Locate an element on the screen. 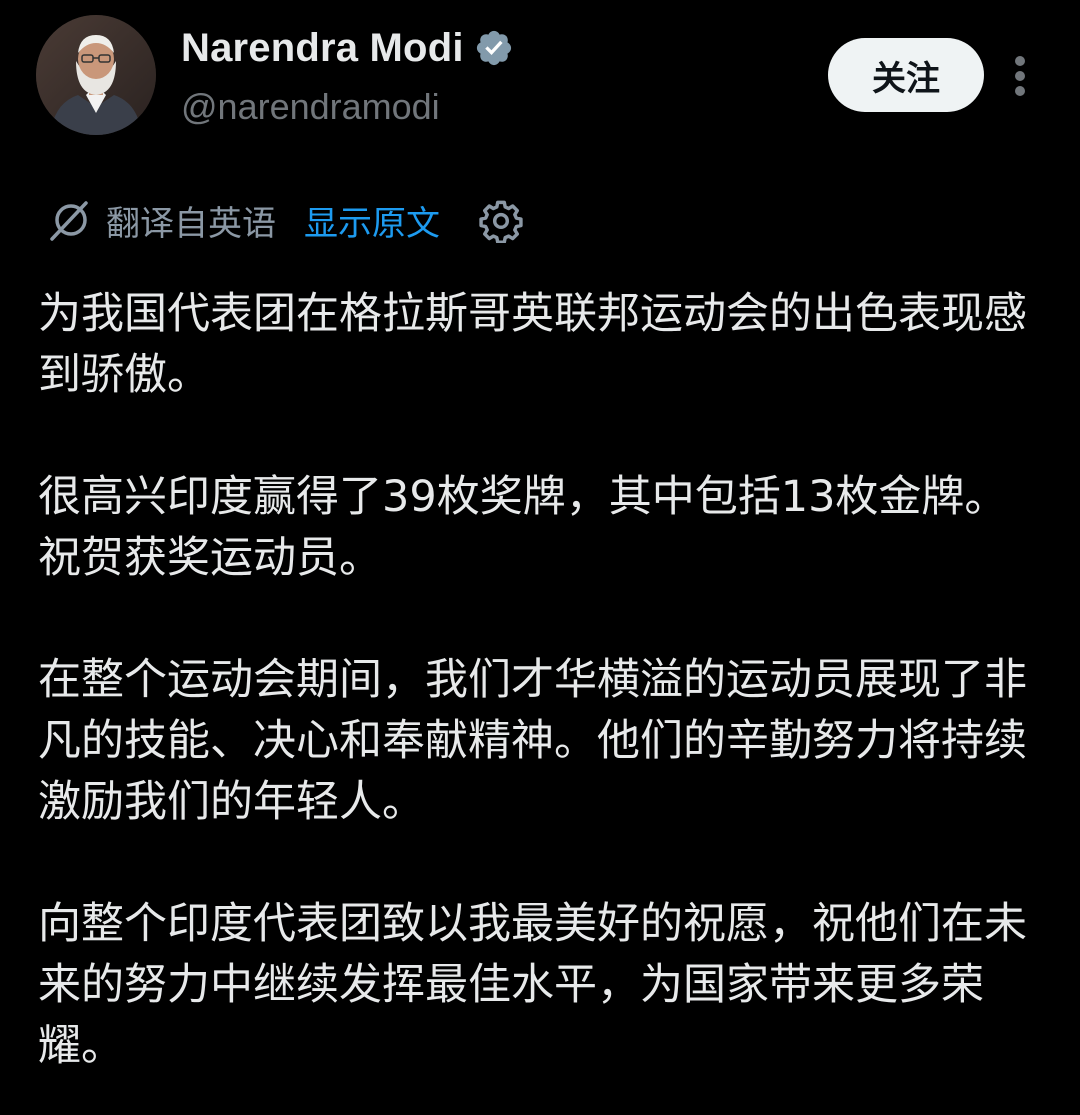  author-name-row: Narendra Modi is located at coordinates (347, 48).